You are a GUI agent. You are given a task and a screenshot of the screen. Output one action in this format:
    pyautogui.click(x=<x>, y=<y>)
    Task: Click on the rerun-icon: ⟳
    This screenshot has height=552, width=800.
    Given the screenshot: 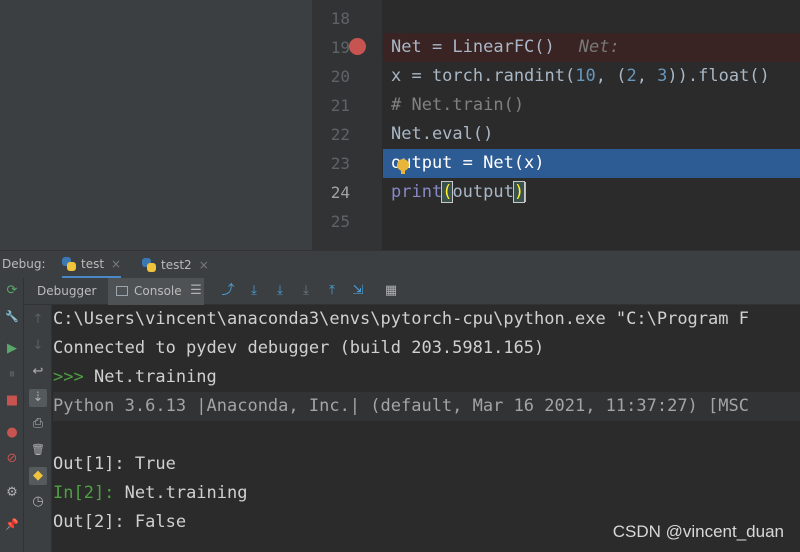 What is the action you would take?
    pyautogui.click(x=12, y=291)
    